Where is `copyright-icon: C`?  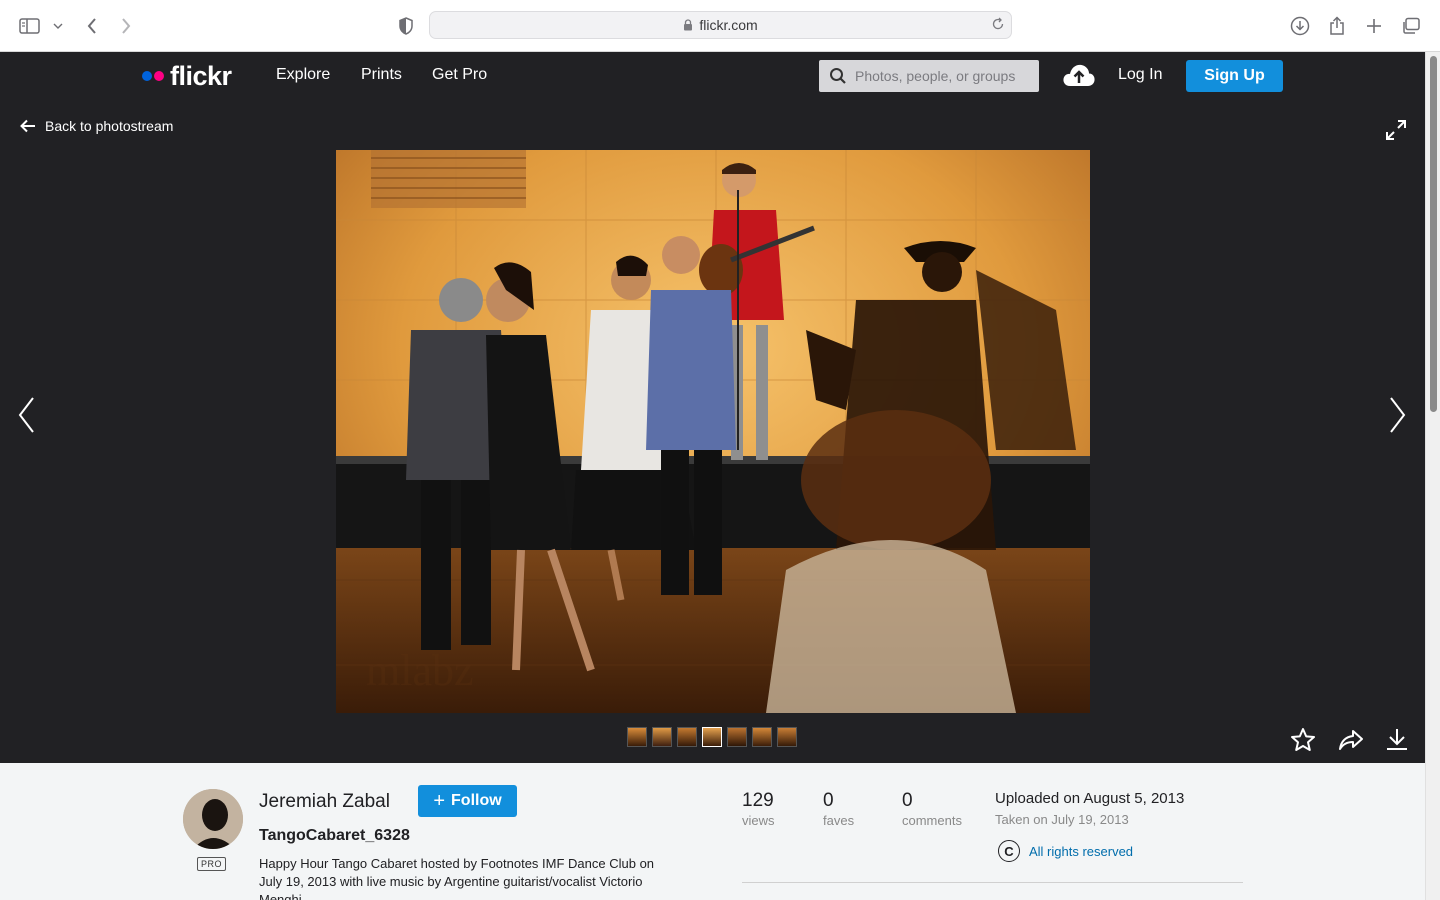
copyright-icon: C is located at coordinates (1009, 851).